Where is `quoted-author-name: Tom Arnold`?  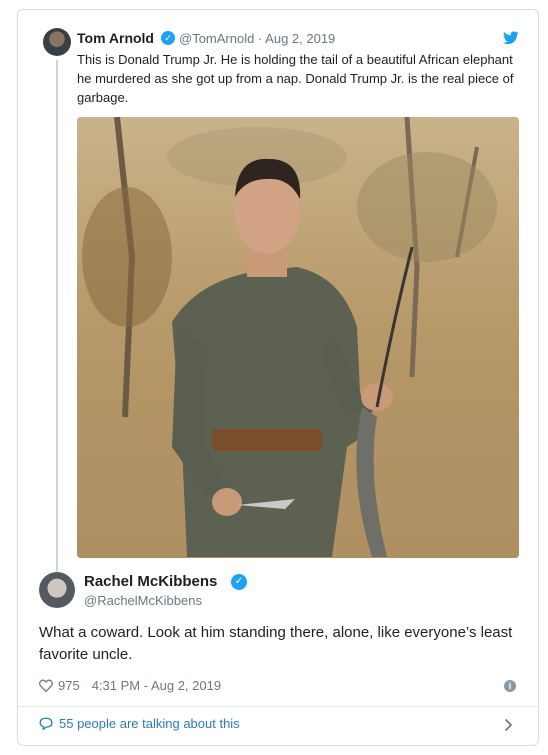 quoted-author-name: Tom Arnold is located at coordinates (115, 38).